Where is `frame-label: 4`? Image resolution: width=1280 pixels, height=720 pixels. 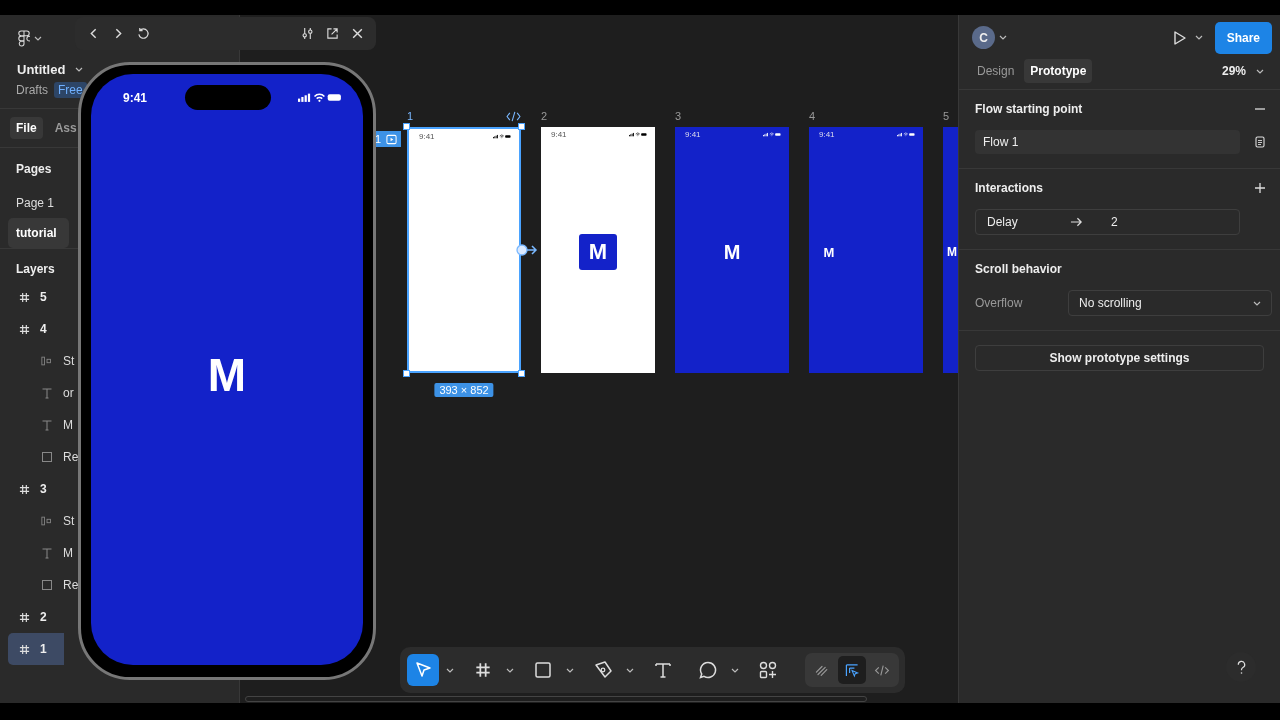 frame-label: 4 is located at coordinates (812, 116).